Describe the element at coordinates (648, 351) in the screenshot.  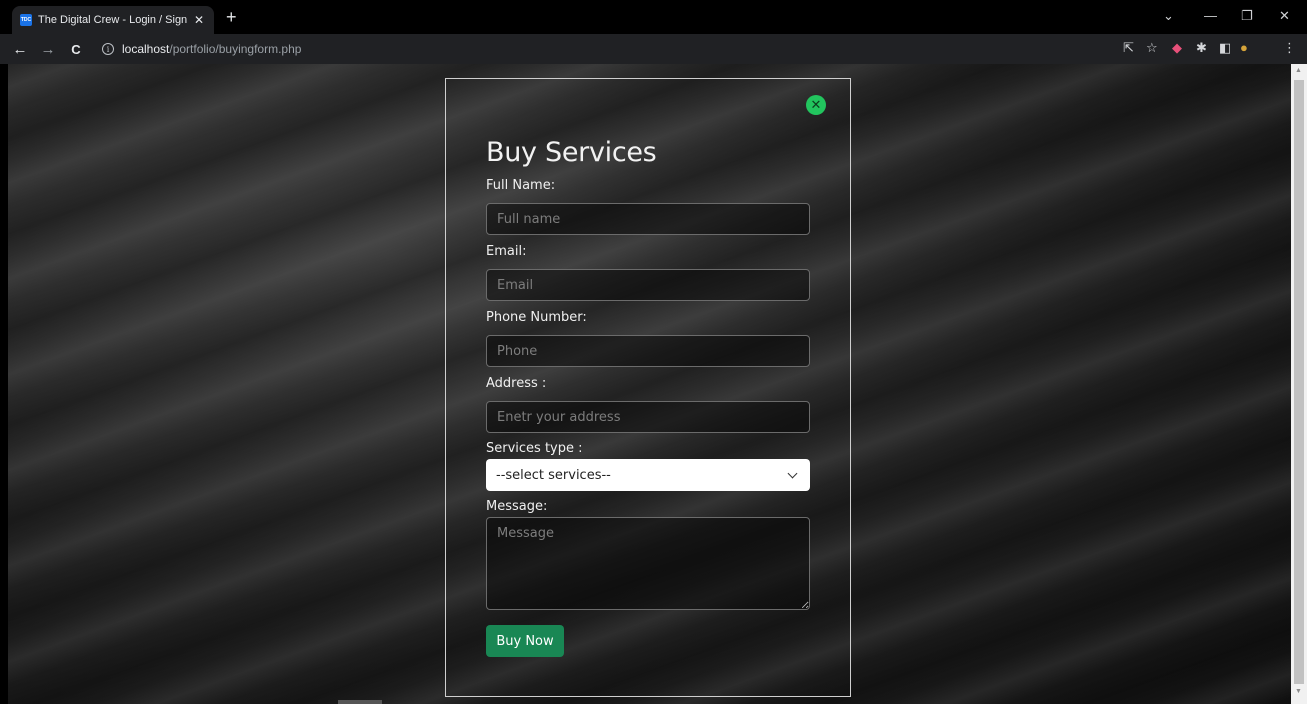
I see `phone-input` at that location.